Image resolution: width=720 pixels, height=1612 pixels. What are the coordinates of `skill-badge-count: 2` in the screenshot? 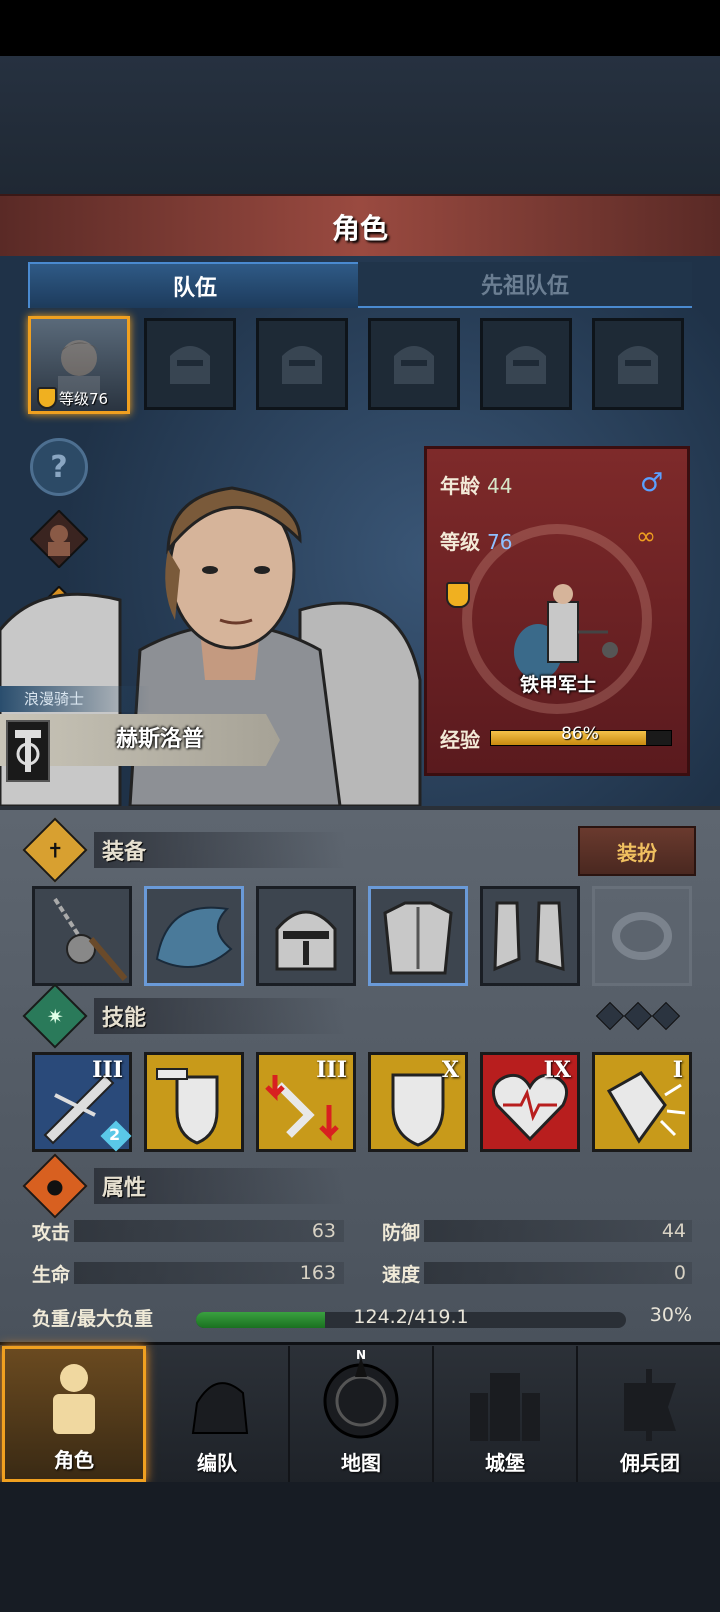 It's located at (115, 1134).